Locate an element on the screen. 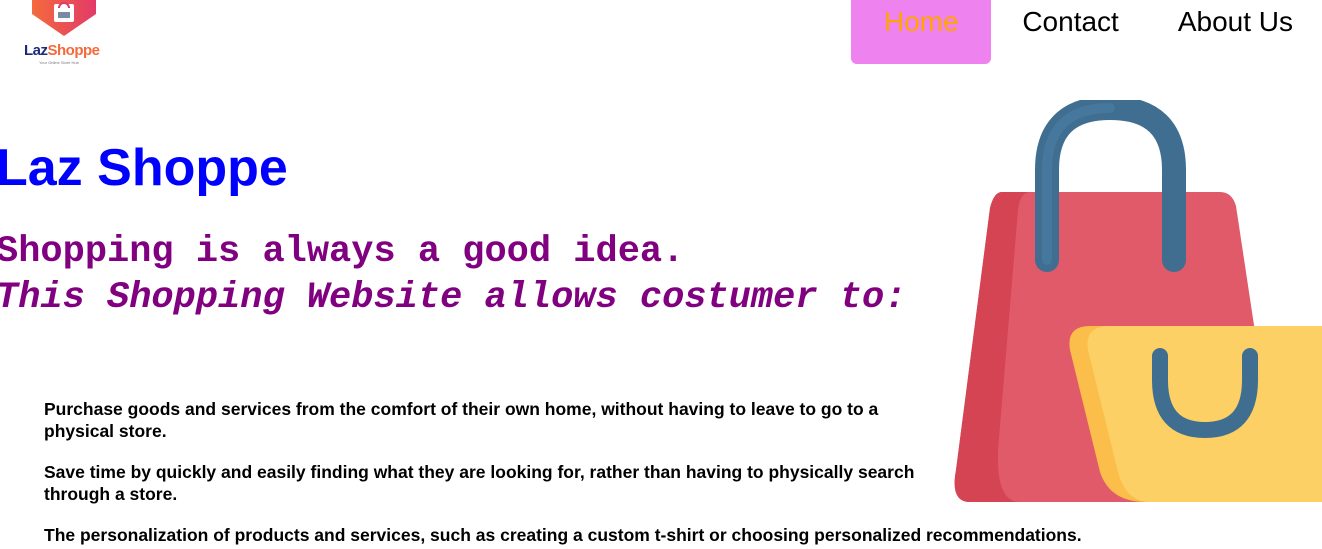 This screenshot has height=549, width=1322. logo-wordmark: LazShoppe is located at coordinates (62, 50).